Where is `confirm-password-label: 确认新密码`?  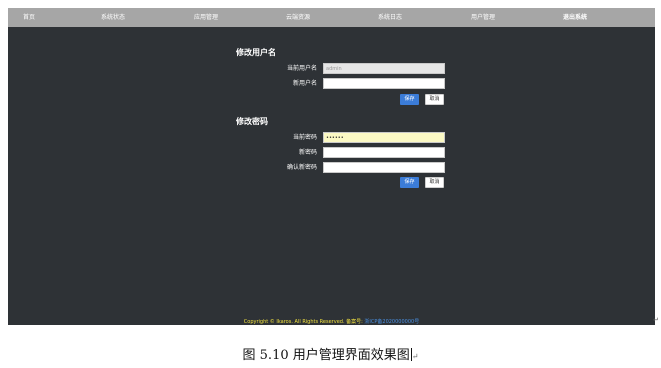 confirm-password-label: 确认新密码 is located at coordinates (301, 167).